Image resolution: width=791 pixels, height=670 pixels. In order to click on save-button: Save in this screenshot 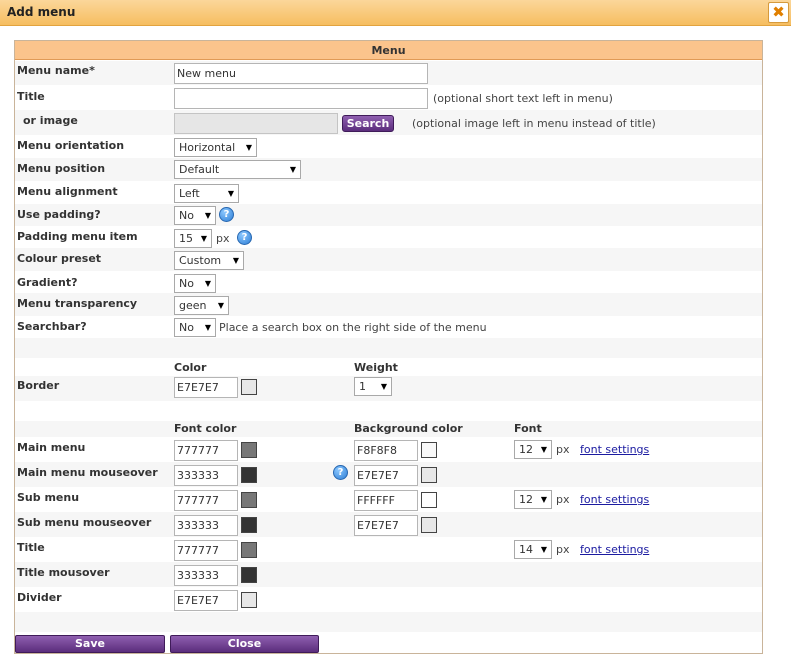, I will do `click(90, 644)`.